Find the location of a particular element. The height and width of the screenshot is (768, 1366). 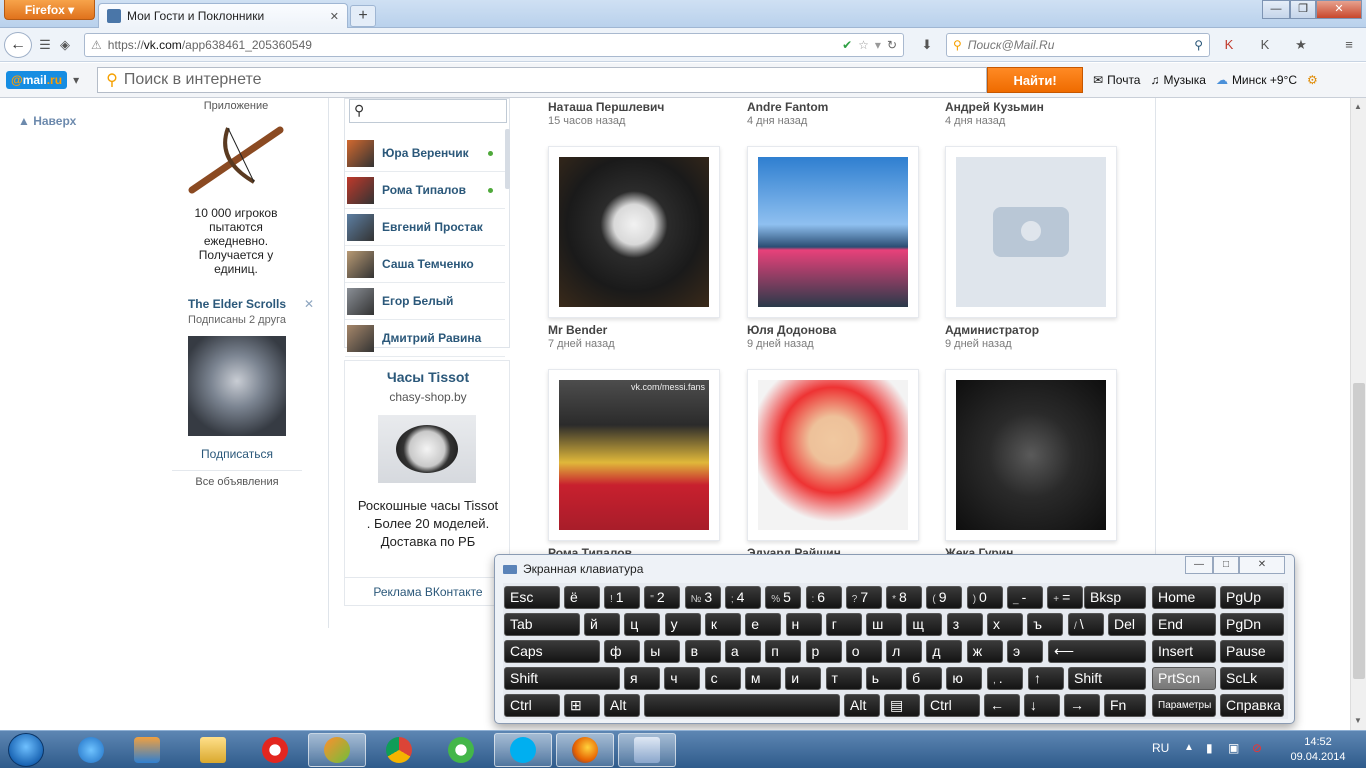

friend-name: Егор Белый is located at coordinates (417, 301).